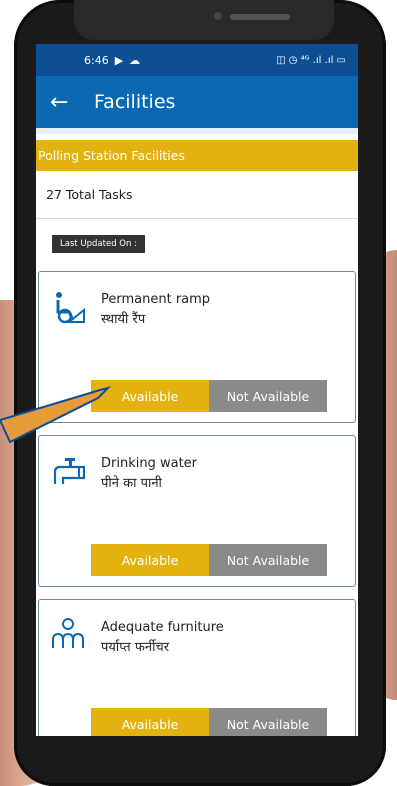  Describe the element at coordinates (65, 102) in the screenshot. I see `back-arrow-icon: ←` at that location.